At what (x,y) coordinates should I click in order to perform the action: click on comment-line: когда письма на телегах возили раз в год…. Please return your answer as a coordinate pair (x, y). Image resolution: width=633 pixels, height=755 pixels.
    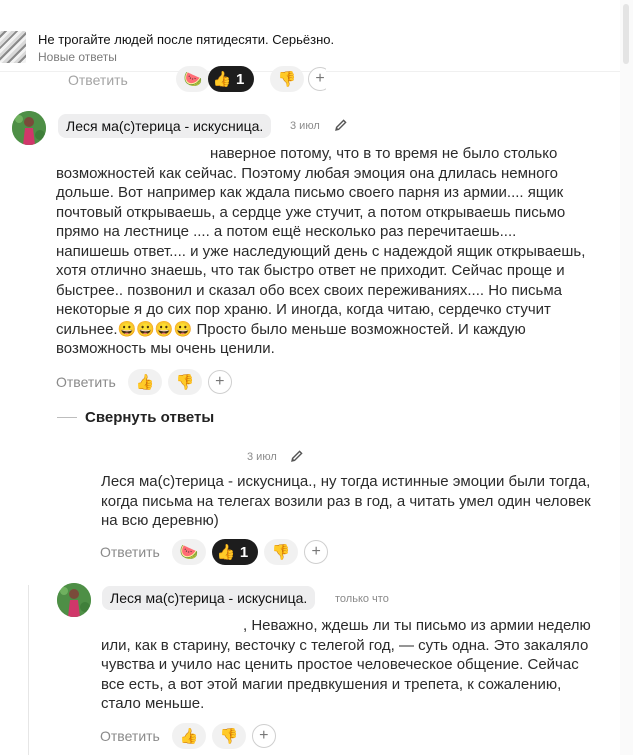
    Looking at the image, I should click on (346, 501).